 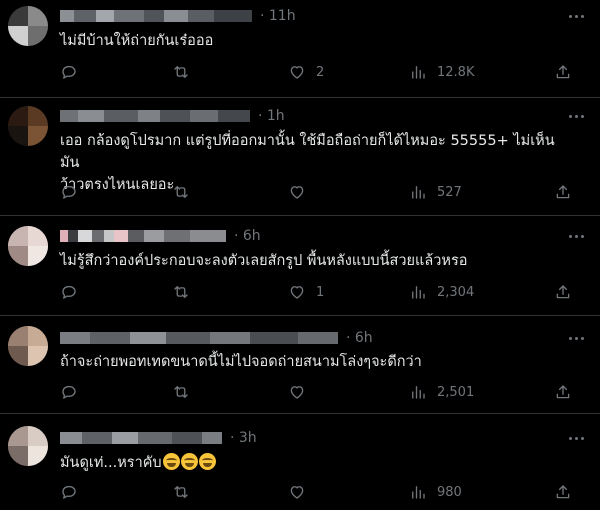 I want to click on tweet-text: ไม่มีบ้านให้ถ่ายกันเร๋อออ, so click(x=137, y=41).